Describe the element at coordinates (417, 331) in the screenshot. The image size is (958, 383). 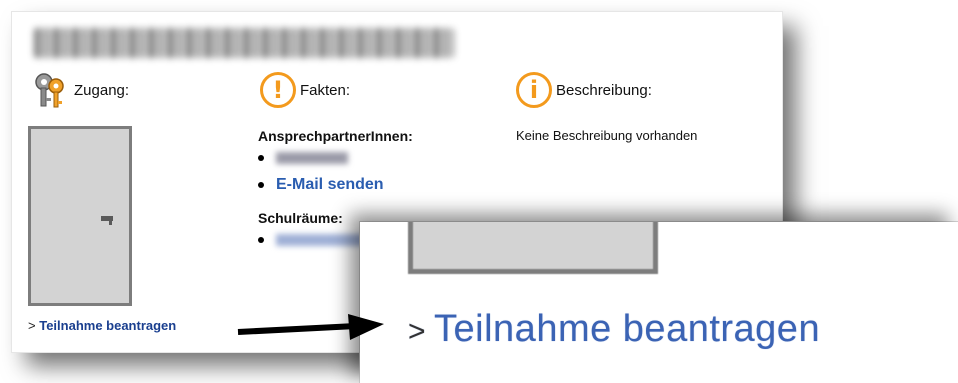
I see `zoomed-link-prefix-arrow: >` at that location.